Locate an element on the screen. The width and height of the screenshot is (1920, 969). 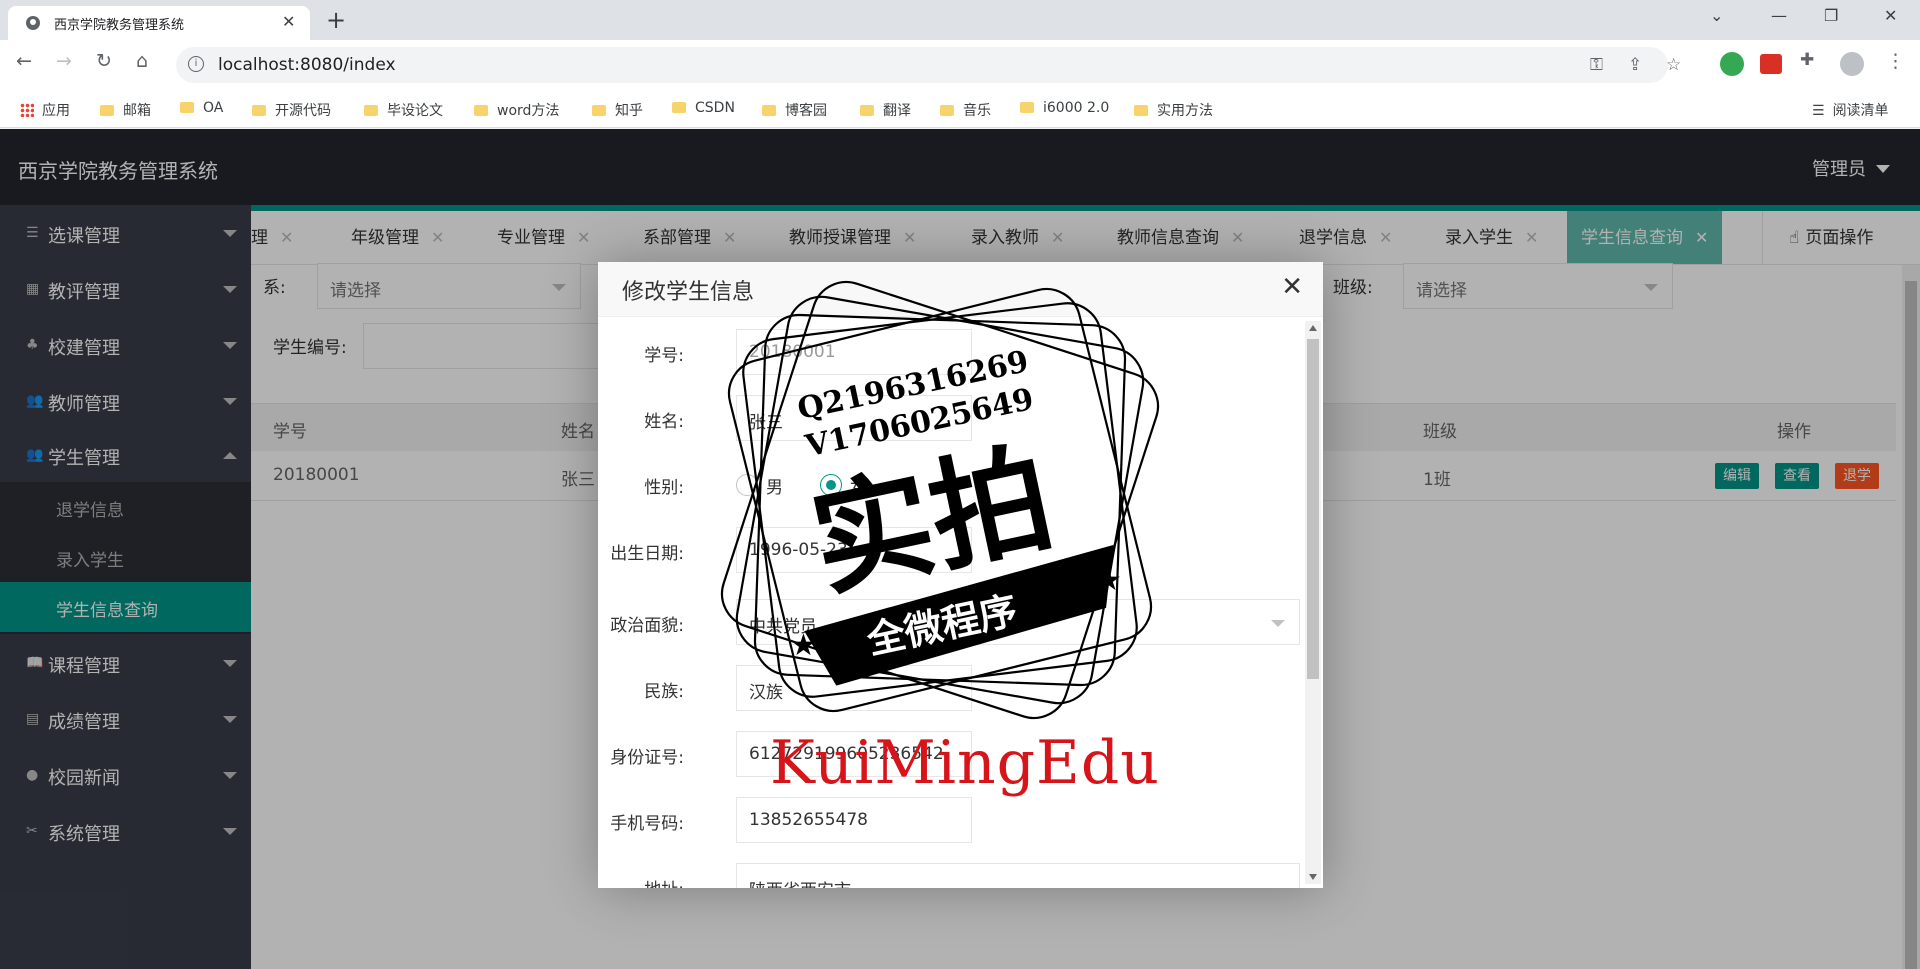
globe-icon is located at coordinates (33, 23).